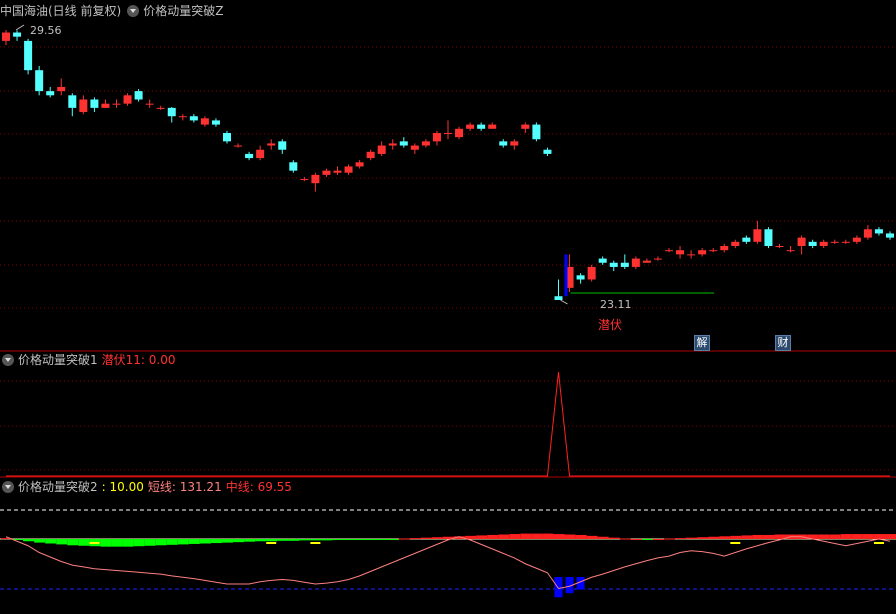 The width and height of the screenshot is (896, 614). What do you see at coordinates (20, 27) in the screenshot?
I see `high-pointer` at bounding box center [20, 27].